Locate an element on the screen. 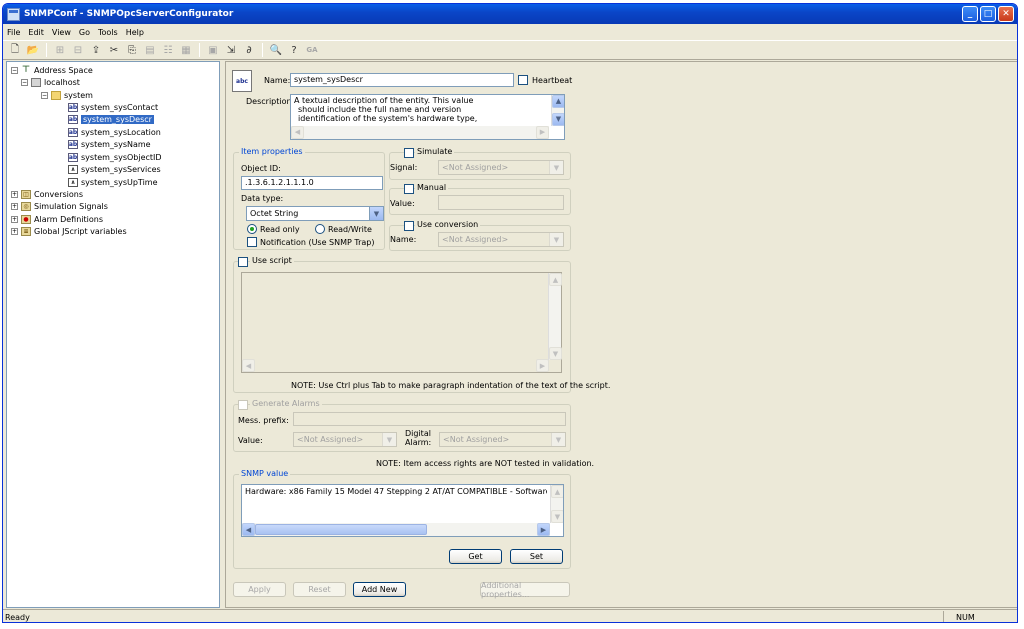 This screenshot has width=1024, height=629. export-icon: ⇲ is located at coordinates (231, 50).